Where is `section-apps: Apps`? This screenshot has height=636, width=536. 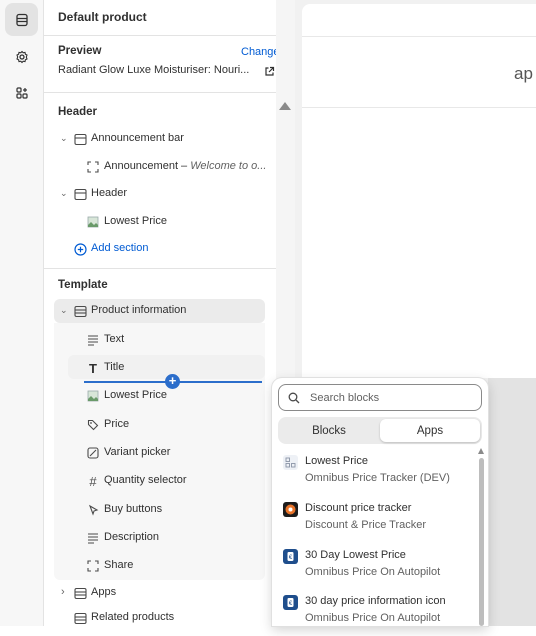 section-apps: Apps is located at coordinates (103, 592).